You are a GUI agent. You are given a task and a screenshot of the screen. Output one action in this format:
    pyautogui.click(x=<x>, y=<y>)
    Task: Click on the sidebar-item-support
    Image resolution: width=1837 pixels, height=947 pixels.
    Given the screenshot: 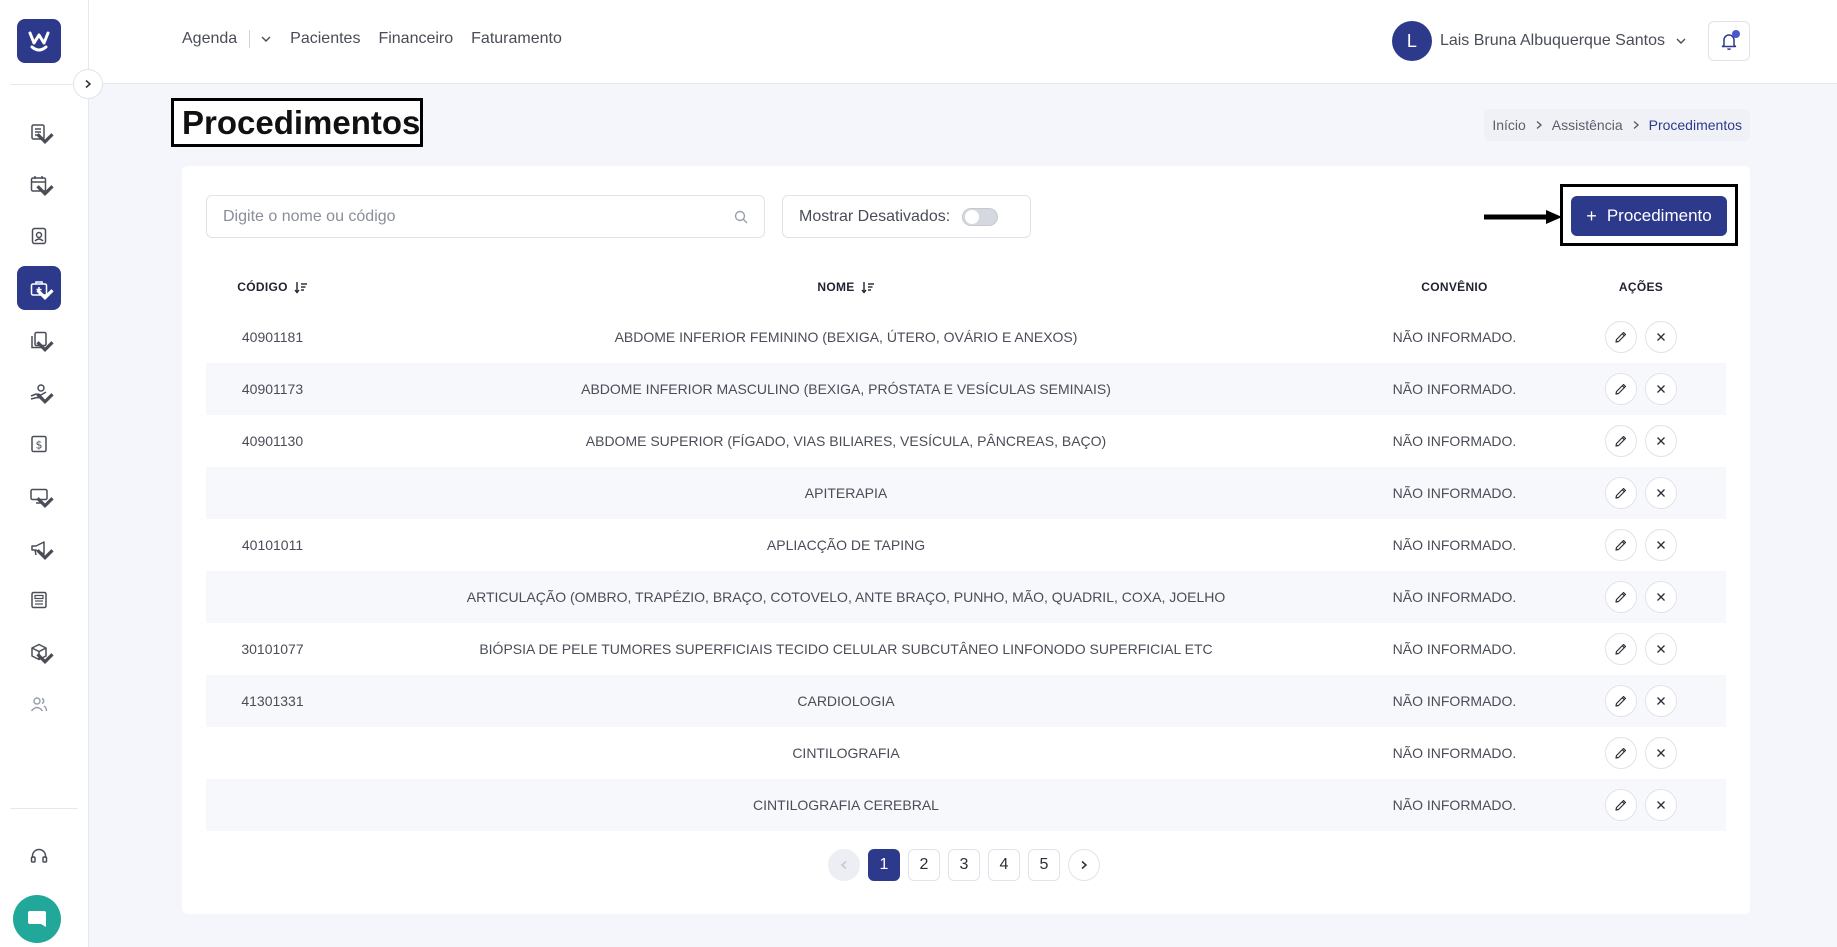 What is the action you would take?
    pyautogui.click(x=39, y=856)
    